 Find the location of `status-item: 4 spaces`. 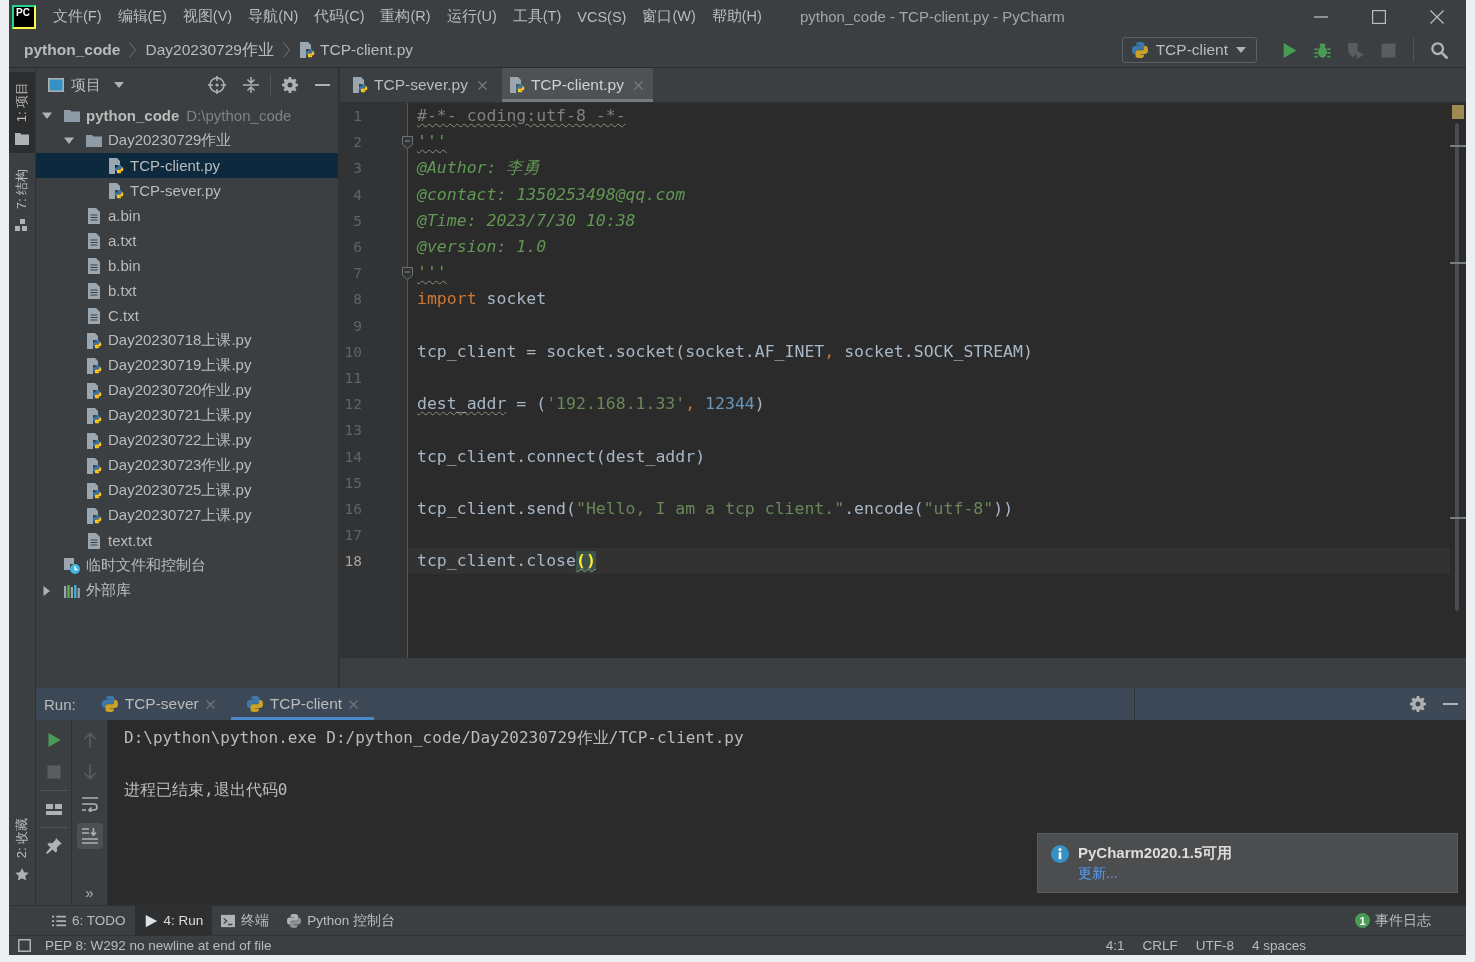

status-item: 4 spaces is located at coordinates (1278, 945).